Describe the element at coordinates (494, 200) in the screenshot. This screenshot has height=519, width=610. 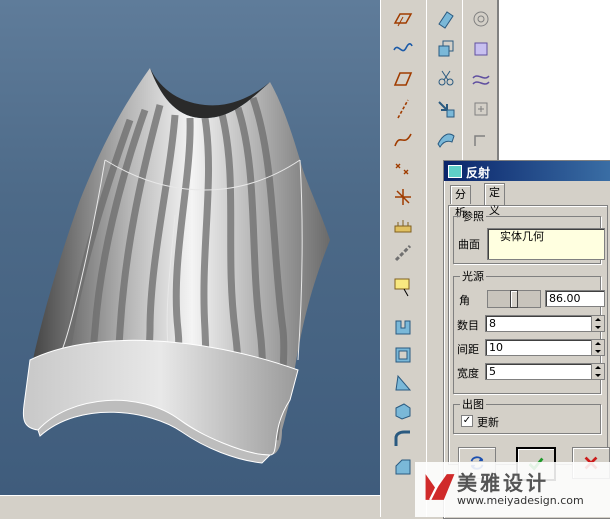
I see `tab-definition: 定义` at that location.